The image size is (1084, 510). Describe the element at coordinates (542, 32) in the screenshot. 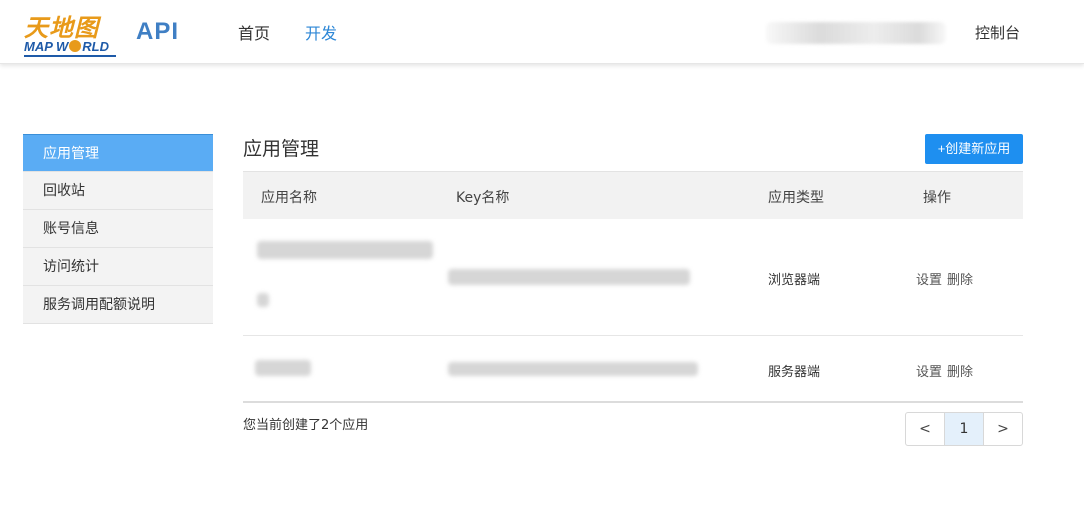

I see `top-header: 天地图 MAP W RLD API 首页 开发 控制台` at that location.